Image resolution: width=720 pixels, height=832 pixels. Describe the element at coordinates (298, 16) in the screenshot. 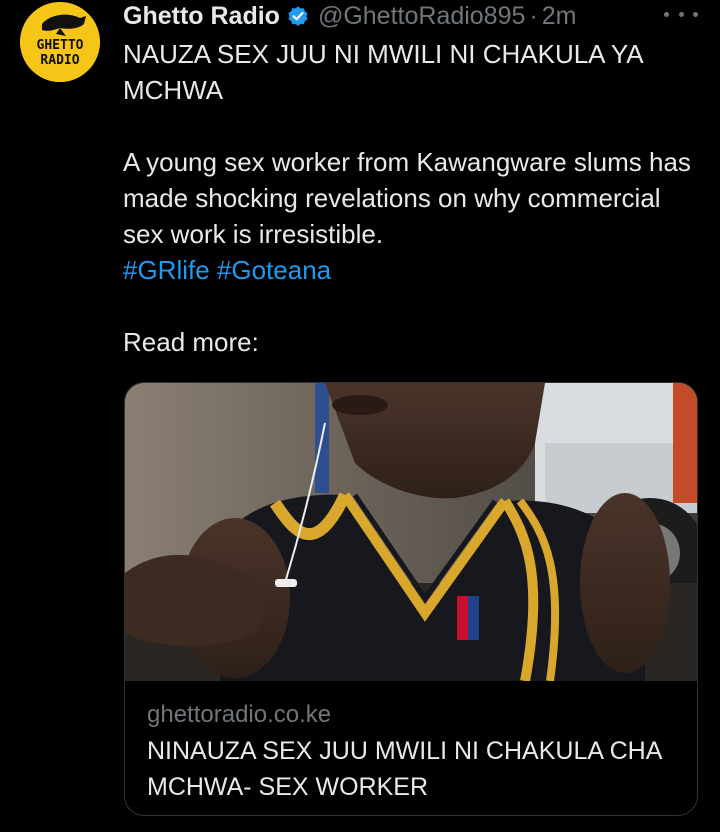

I see `verified-badge-icon` at that location.